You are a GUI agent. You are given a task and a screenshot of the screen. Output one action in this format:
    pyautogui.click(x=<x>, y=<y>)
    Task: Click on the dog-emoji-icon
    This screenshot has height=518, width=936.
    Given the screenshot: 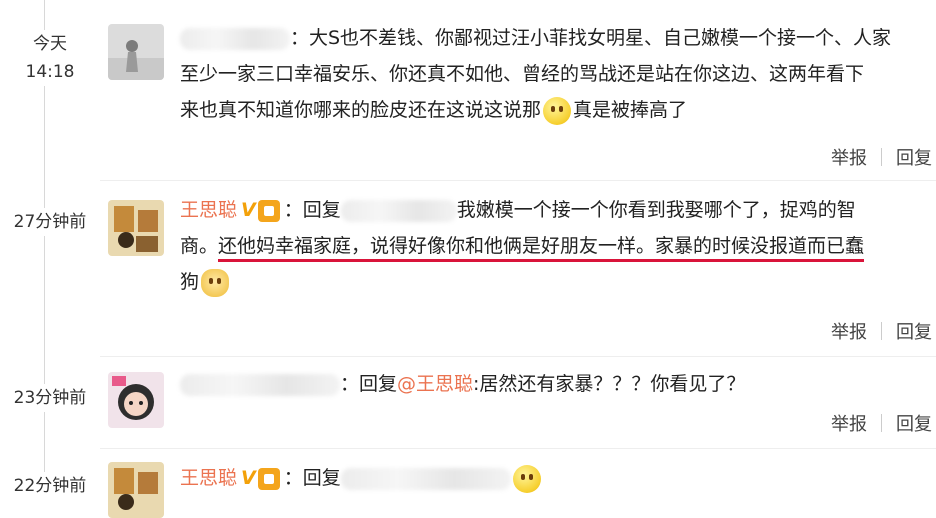 What is the action you would take?
    pyautogui.click(x=215, y=282)
    